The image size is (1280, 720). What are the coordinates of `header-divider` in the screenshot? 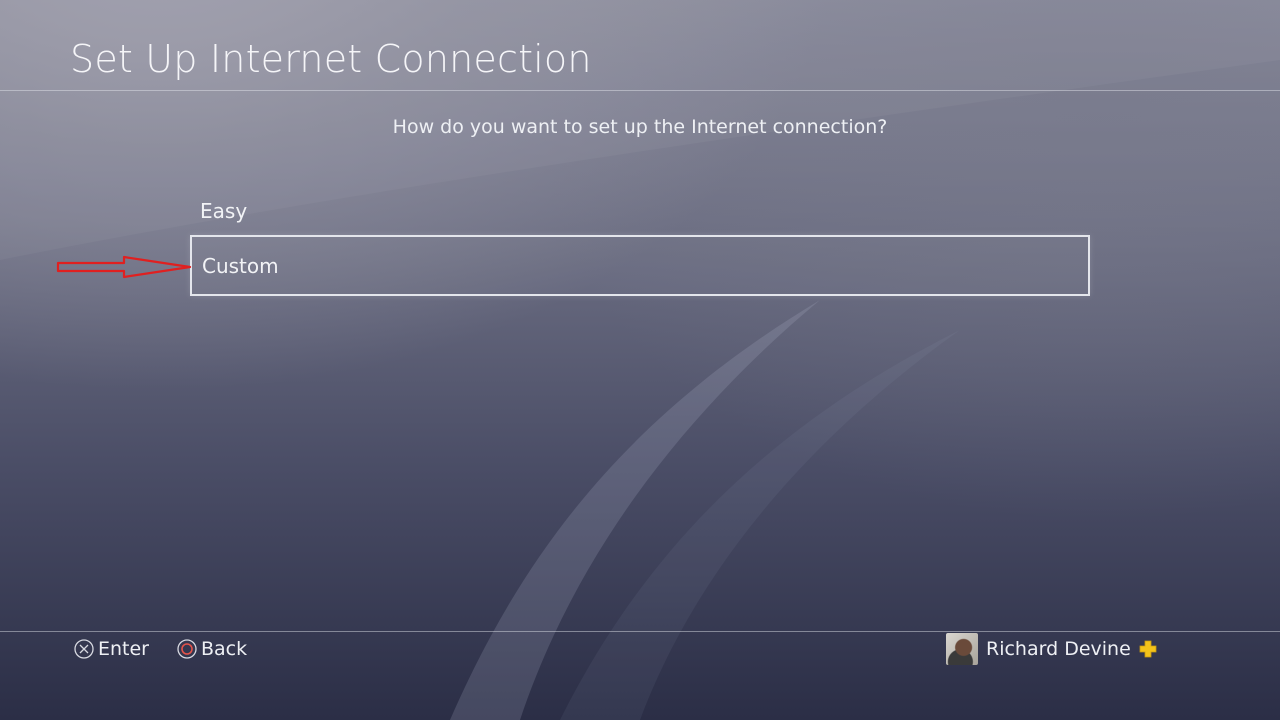 It's located at (640, 90).